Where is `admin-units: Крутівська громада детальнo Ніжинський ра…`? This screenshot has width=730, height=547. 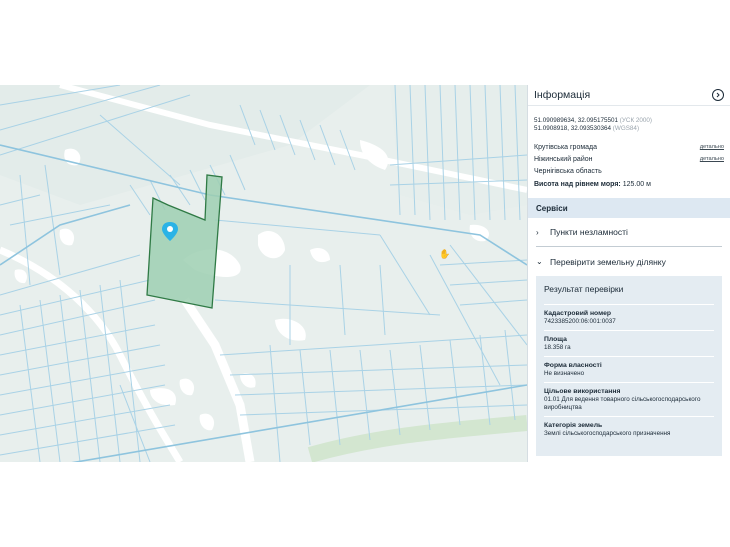
admin-units: Крутівська громада детальнo Ніжинський ра… is located at coordinates (629, 155).